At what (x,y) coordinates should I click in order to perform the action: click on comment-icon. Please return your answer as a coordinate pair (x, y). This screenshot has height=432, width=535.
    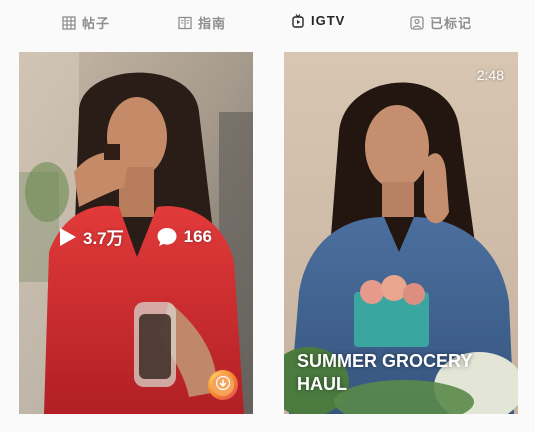
    Looking at the image, I should click on (167, 237).